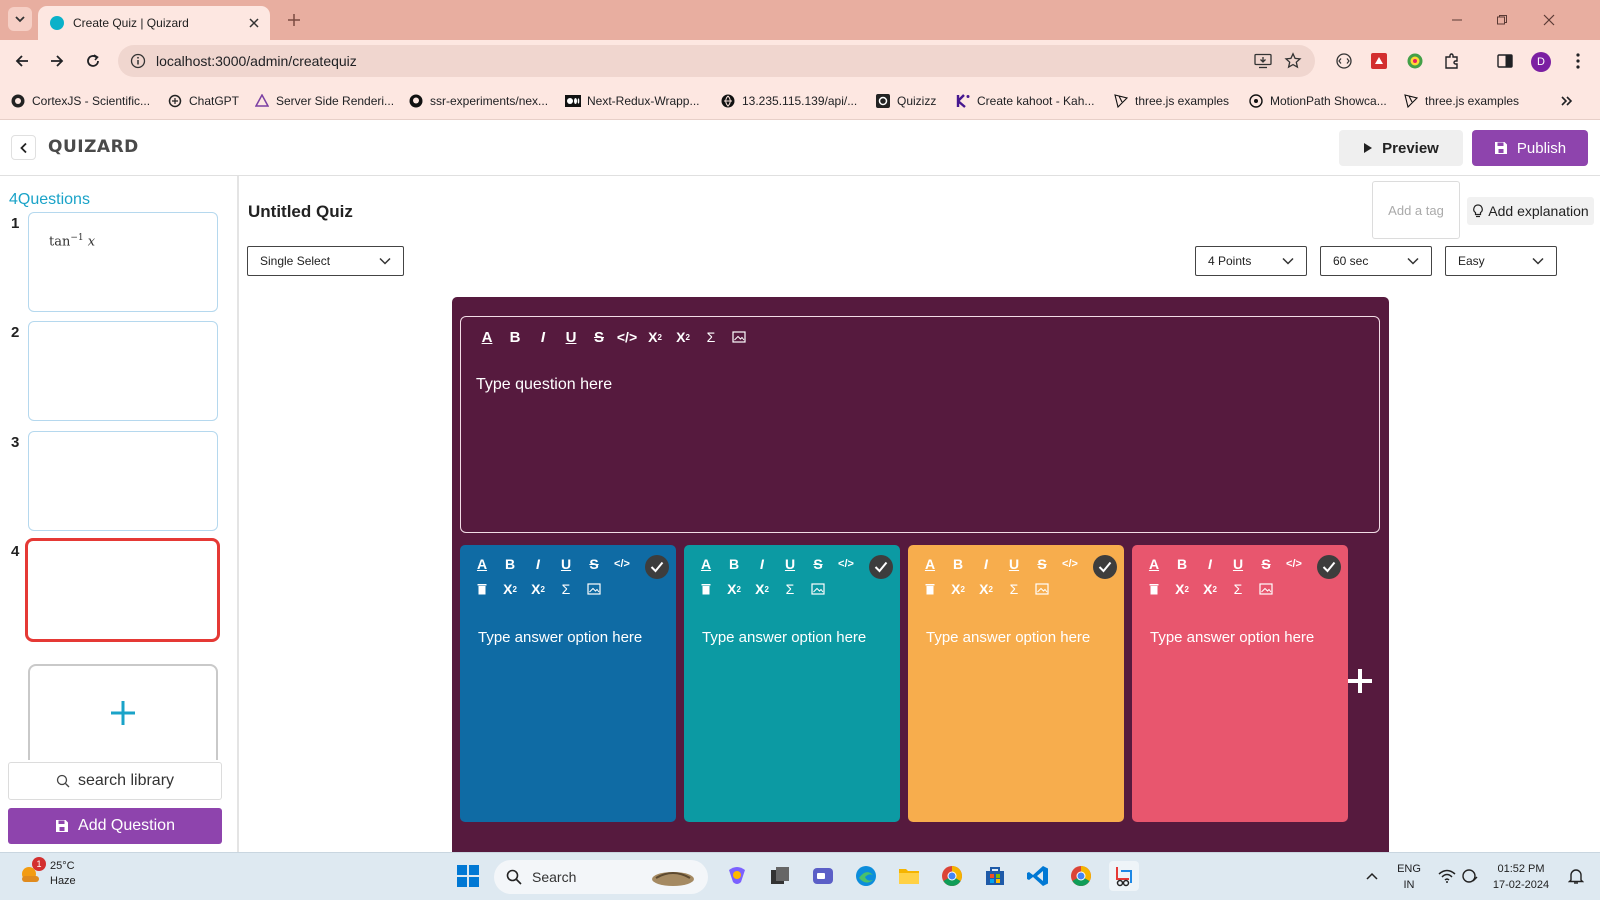 Image resolution: width=1600 pixels, height=900 pixels. Describe the element at coordinates (1293, 61) in the screenshot. I see `bookmark-star-icon` at that location.